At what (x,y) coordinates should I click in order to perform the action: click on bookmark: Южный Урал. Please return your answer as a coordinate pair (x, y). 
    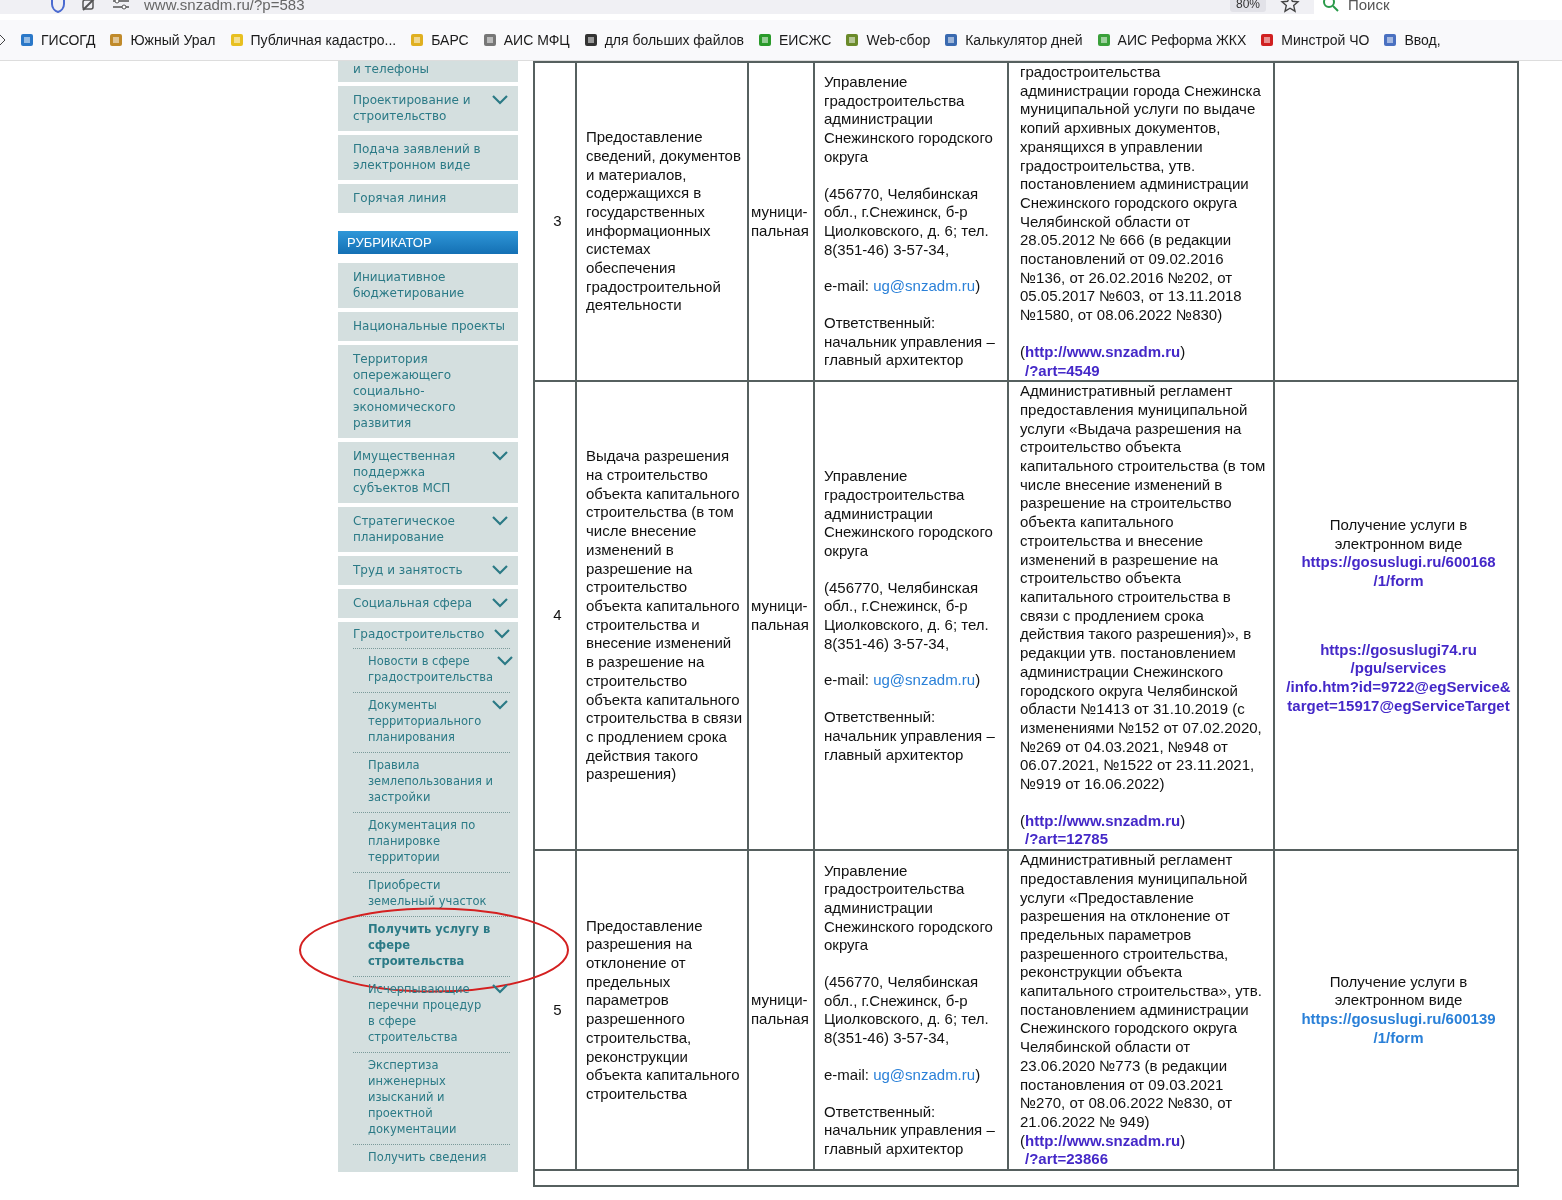
    Looking at the image, I should click on (162, 40).